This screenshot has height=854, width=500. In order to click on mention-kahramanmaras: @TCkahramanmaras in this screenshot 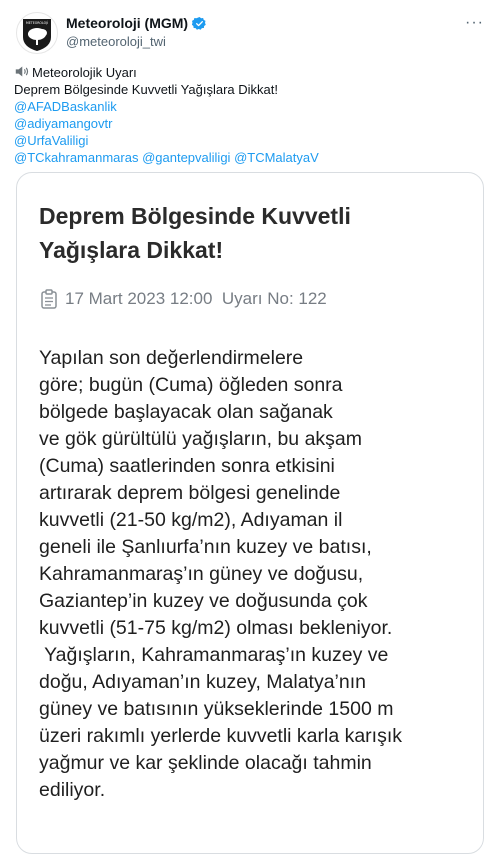, I will do `click(76, 157)`.